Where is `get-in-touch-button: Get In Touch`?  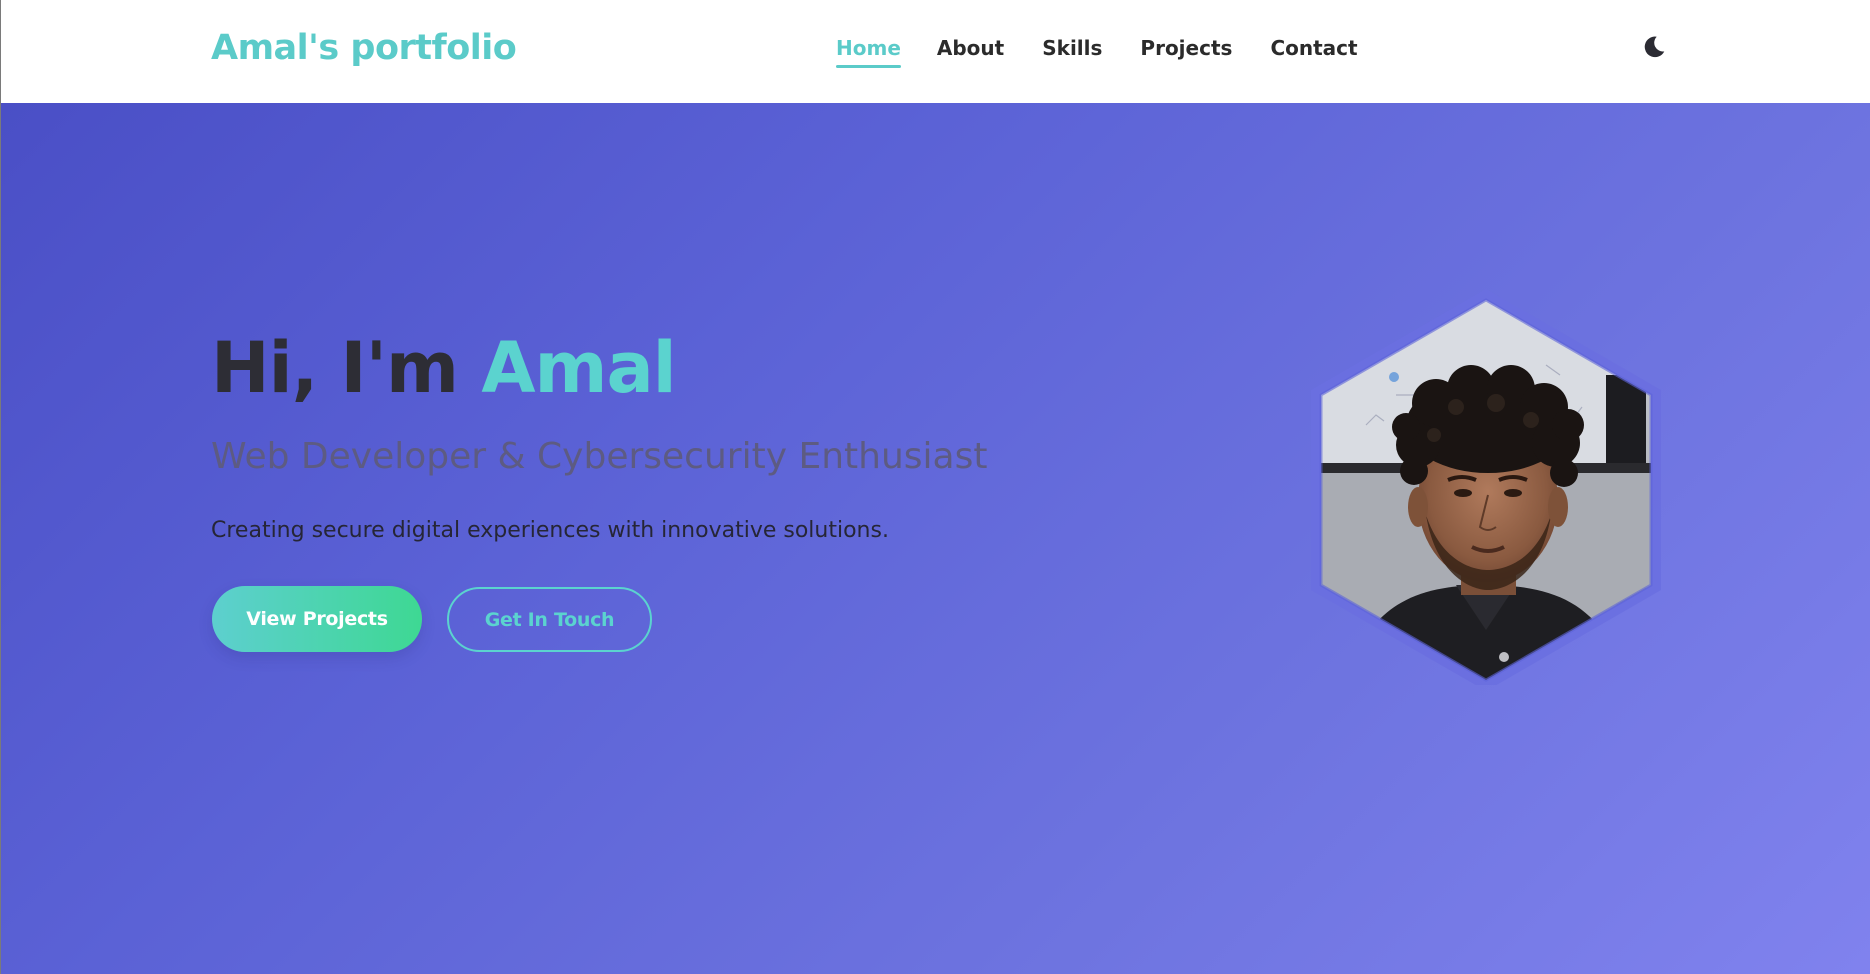 get-in-touch-button: Get In Touch is located at coordinates (549, 619).